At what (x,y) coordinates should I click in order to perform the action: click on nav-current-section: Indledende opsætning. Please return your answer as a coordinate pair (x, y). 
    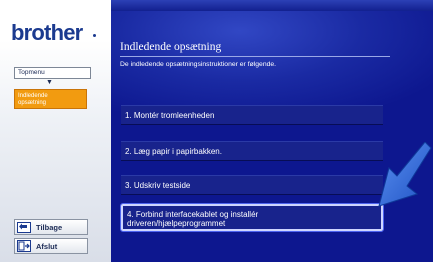
    Looking at the image, I should click on (50, 99).